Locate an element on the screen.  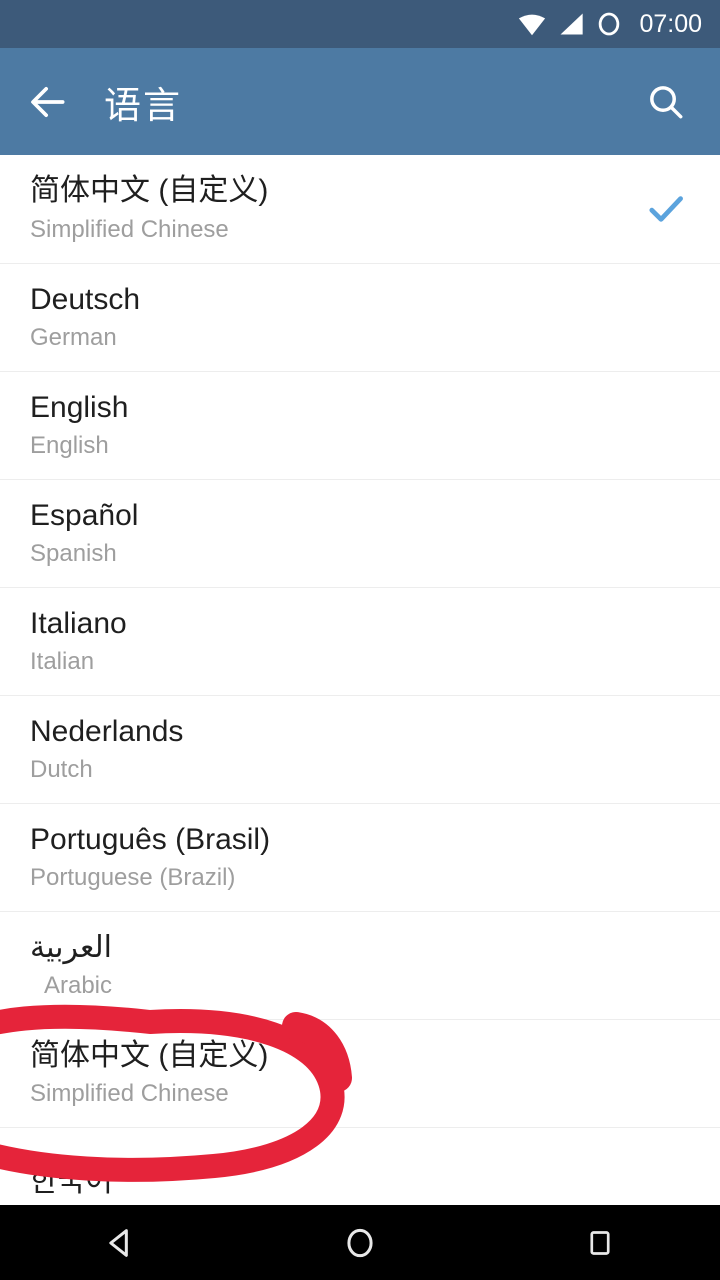
status-bar-icons: 07:00 is located at coordinates (609, 24).